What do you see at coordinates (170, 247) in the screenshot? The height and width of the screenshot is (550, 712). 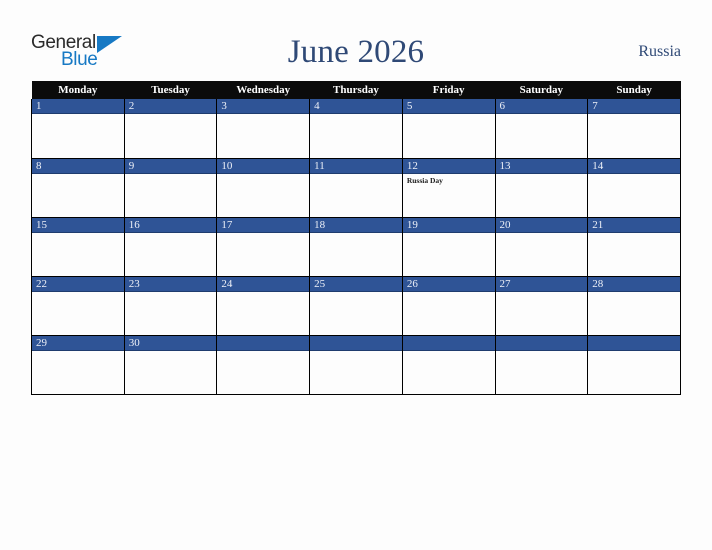 I see `calendar-day-cell: 16` at bounding box center [170, 247].